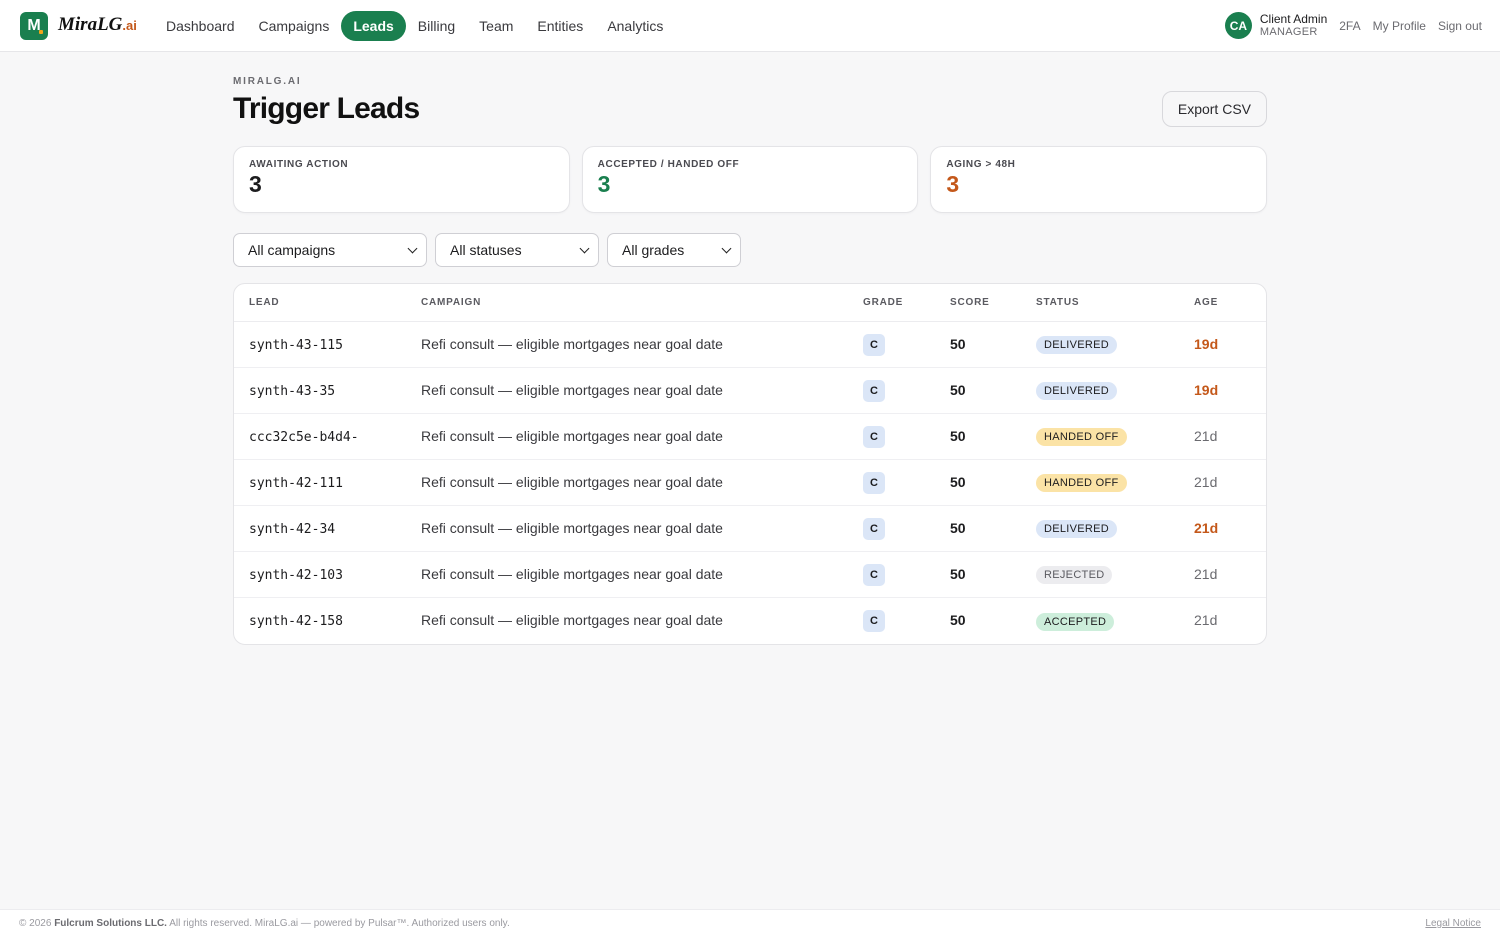 The image size is (1500, 938). Describe the element at coordinates (642, 302) in the screenshot. I see `col-header-campaign: CAMPAIGN` at that location.